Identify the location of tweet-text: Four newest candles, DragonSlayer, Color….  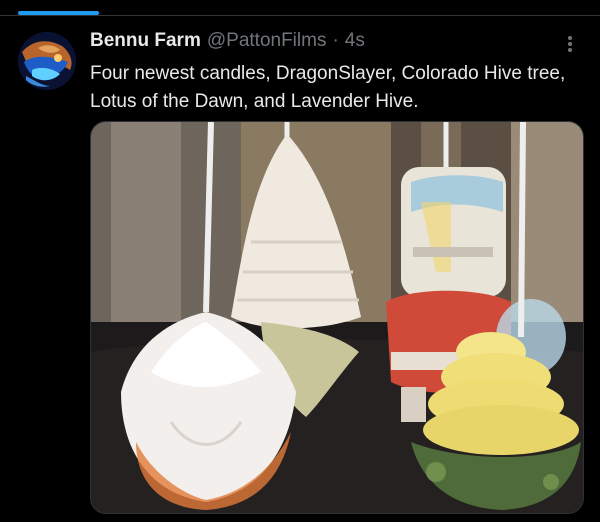
(328, 87).